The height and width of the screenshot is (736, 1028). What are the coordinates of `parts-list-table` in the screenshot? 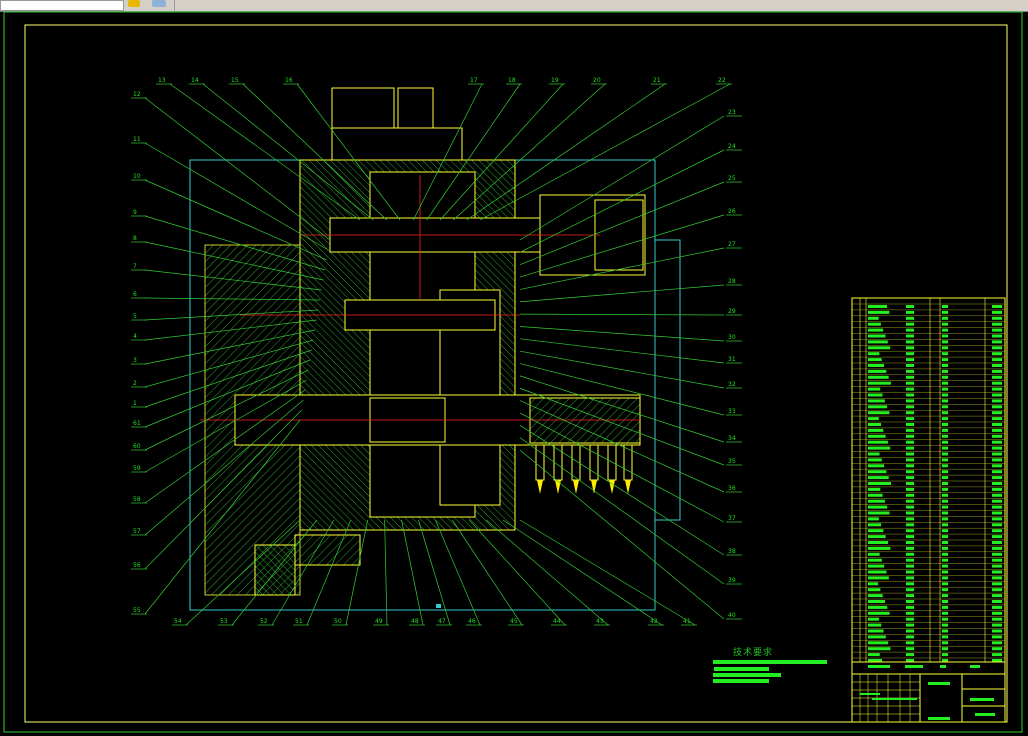 It's located at (928, 480).